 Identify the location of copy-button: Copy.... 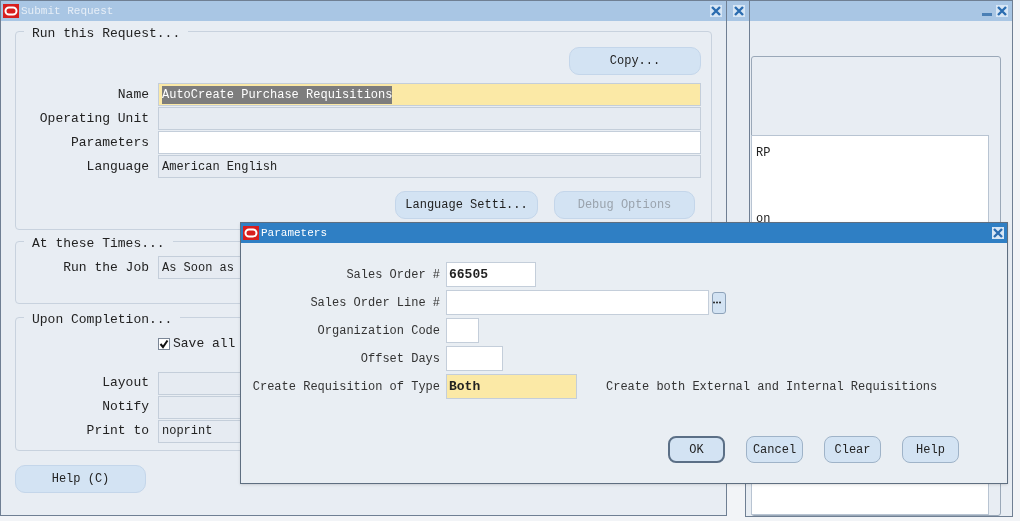
(635, 61).